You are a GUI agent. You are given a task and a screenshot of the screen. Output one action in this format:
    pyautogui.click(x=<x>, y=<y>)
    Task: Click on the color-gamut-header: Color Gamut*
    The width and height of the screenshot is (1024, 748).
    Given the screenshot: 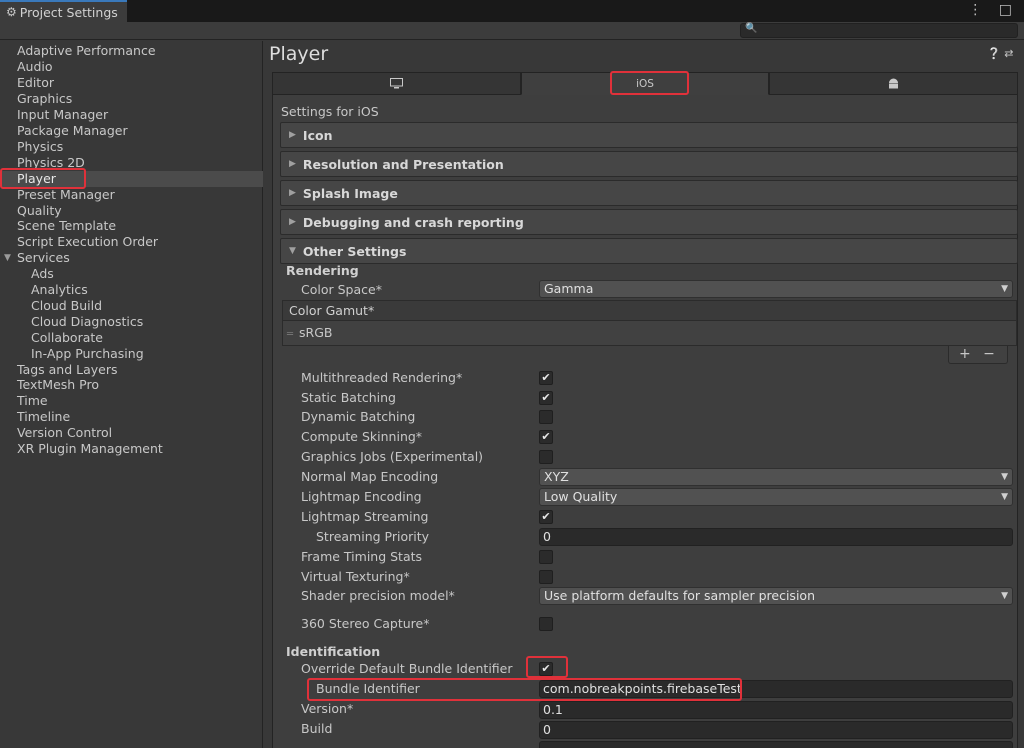 What is the action you would take?
    pyautogui.click(x=649, y=311)
    